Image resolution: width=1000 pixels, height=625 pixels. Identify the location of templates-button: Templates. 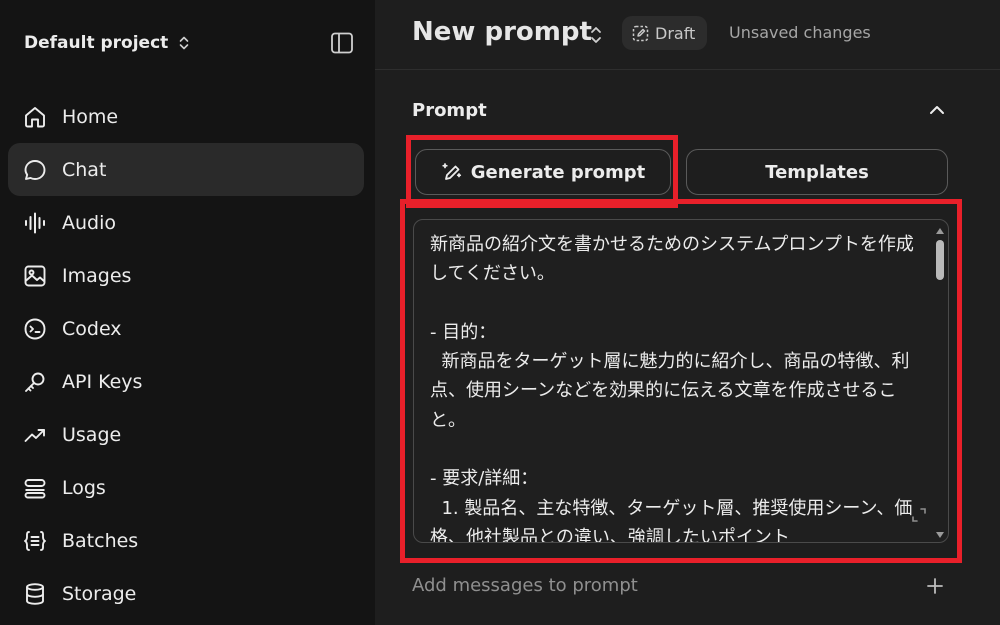
(817, 172).